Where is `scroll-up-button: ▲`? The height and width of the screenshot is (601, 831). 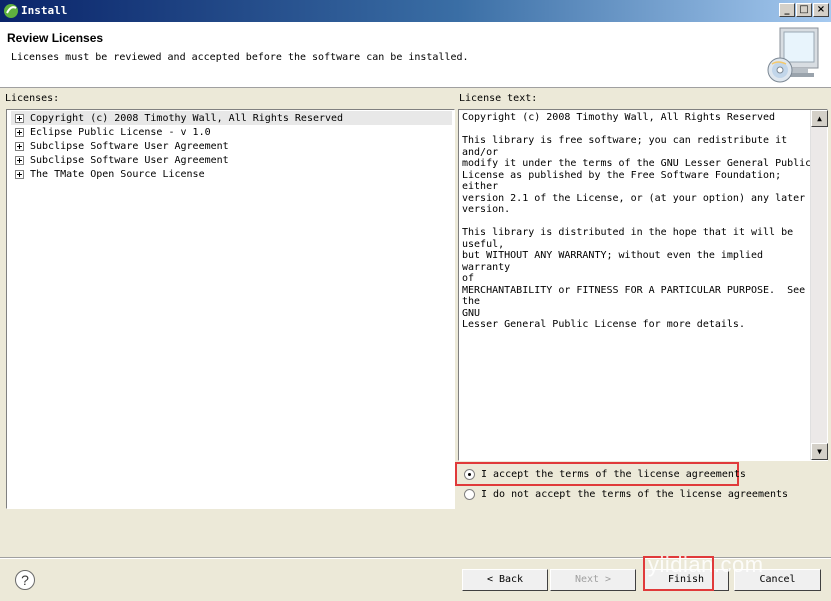 scroll-up-button: ▲ is located at coordinates (819, 118).